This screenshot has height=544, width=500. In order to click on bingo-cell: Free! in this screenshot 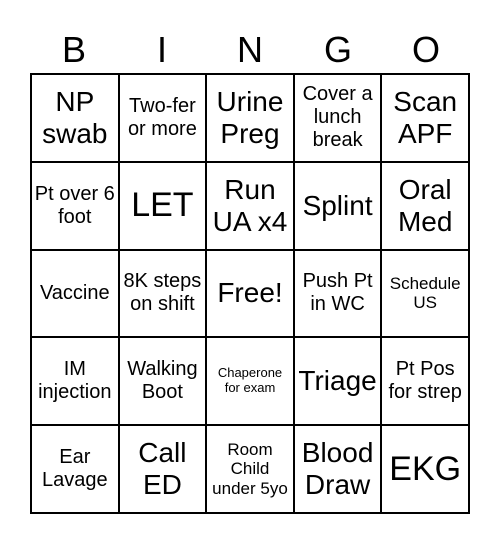, I will do `click(250, 293)`.